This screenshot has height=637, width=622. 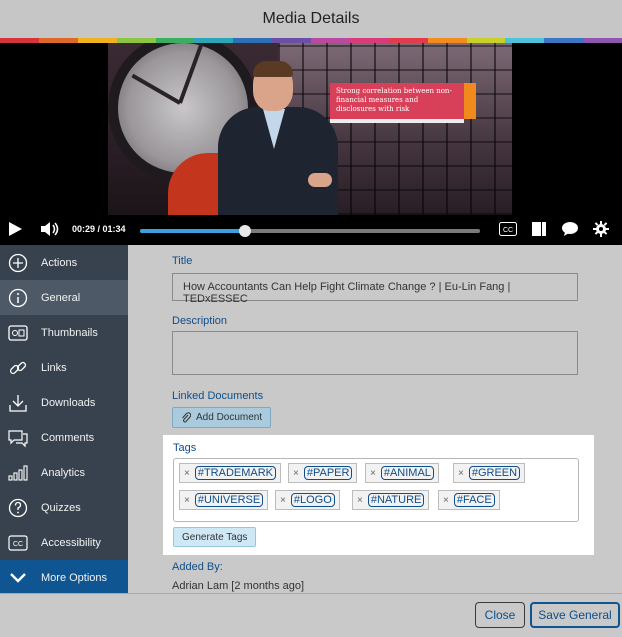 I want to click on tag-chip: × #ANIMAL, so click(x=402, y=473).